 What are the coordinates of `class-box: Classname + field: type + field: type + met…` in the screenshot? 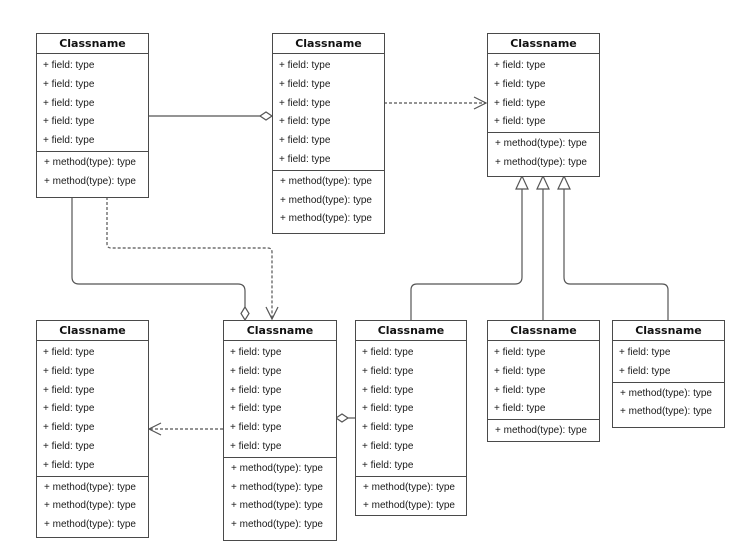 It's located at (668, 374).